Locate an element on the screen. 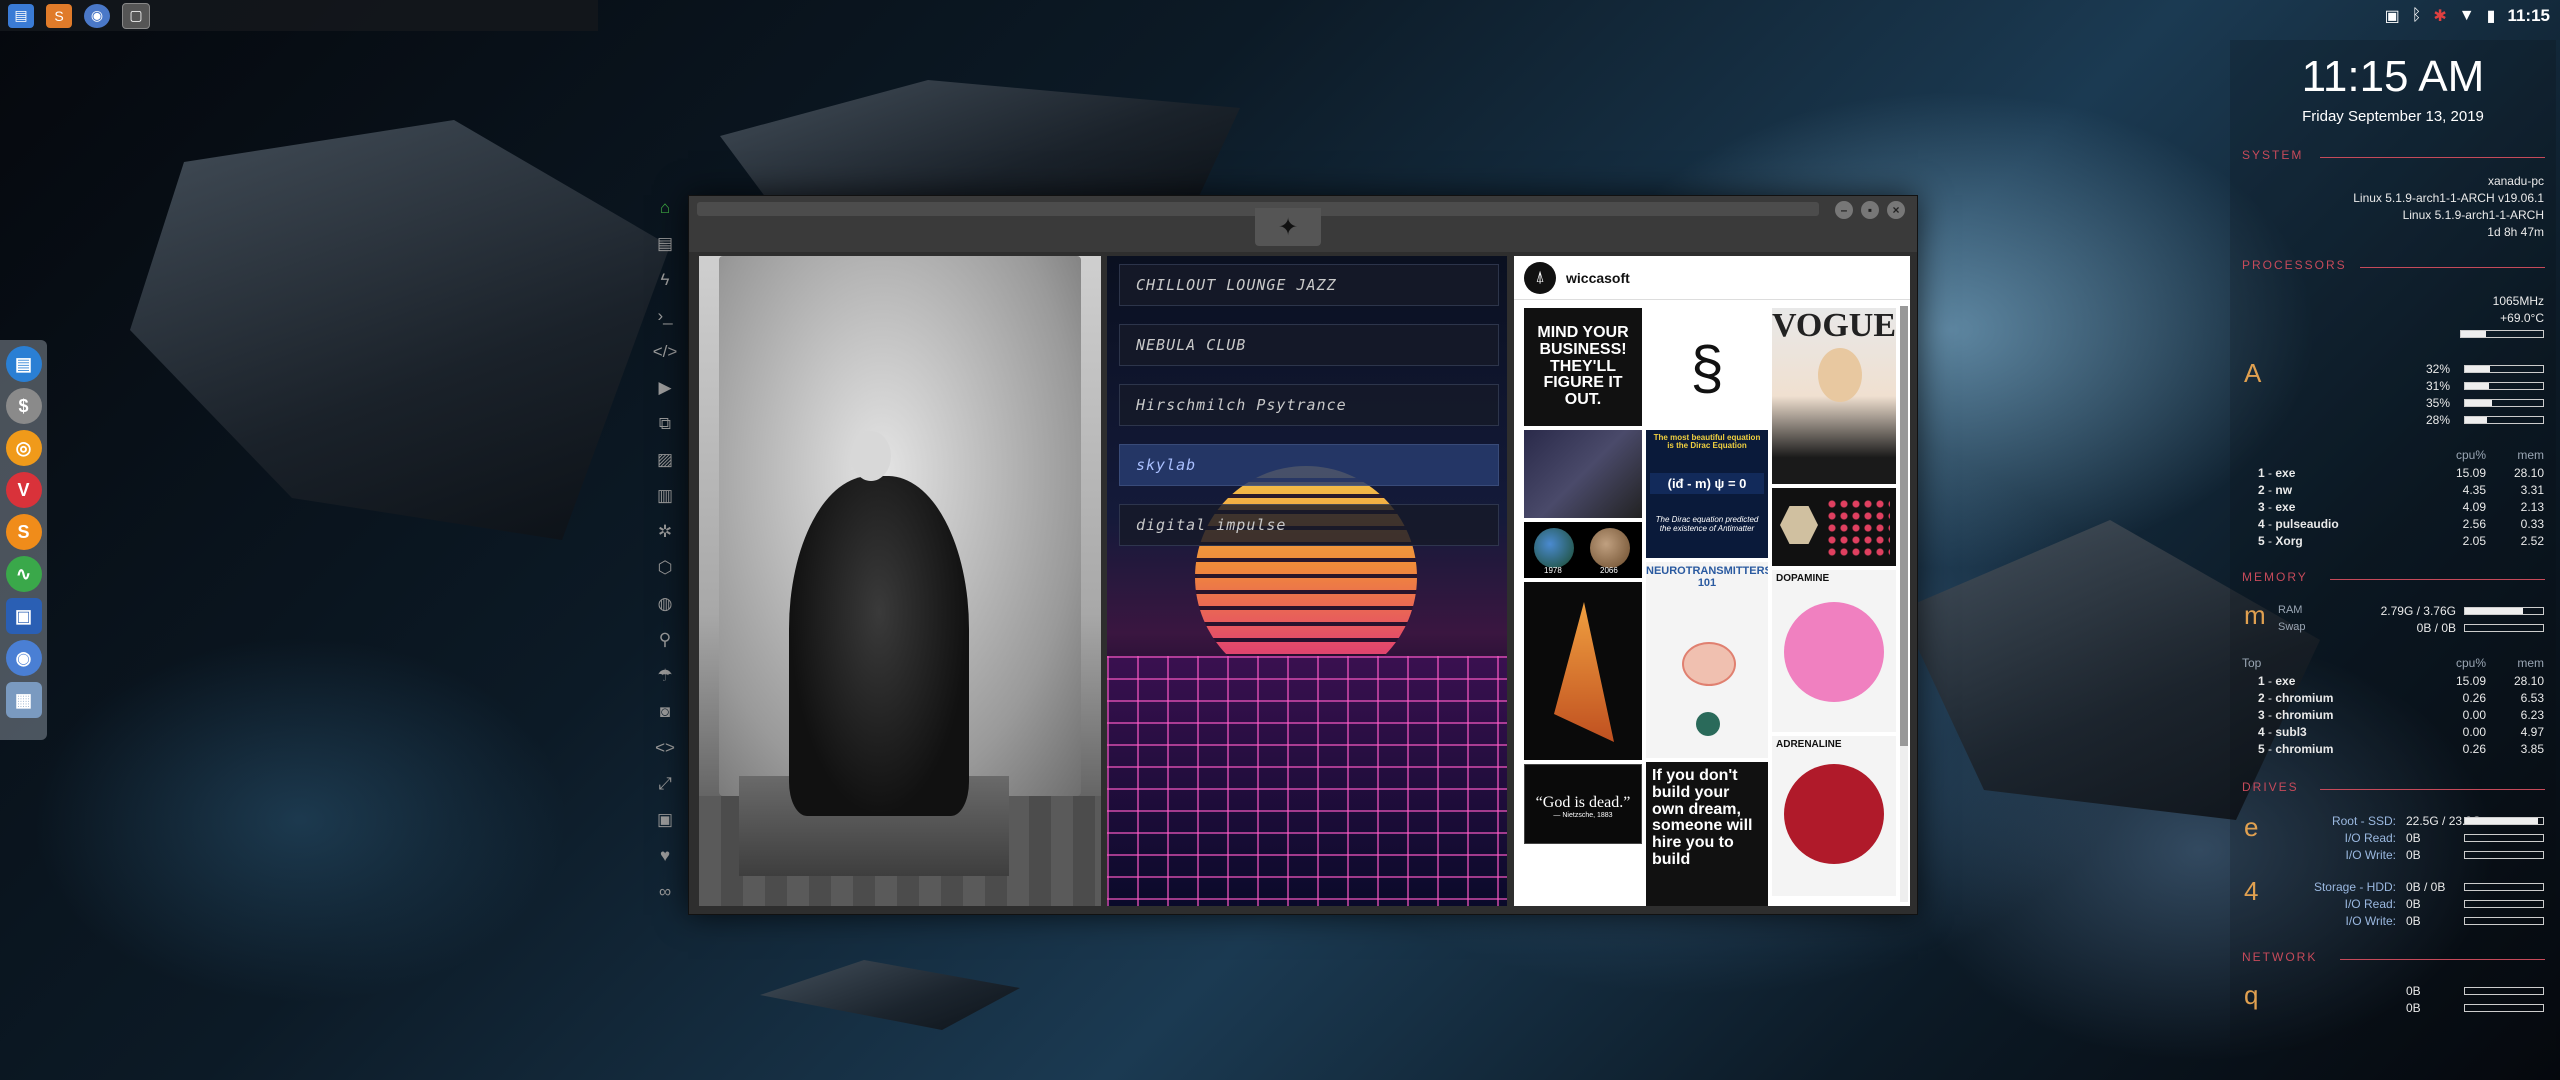  folder-icon: ▤ is located at coordinates (21, 15).